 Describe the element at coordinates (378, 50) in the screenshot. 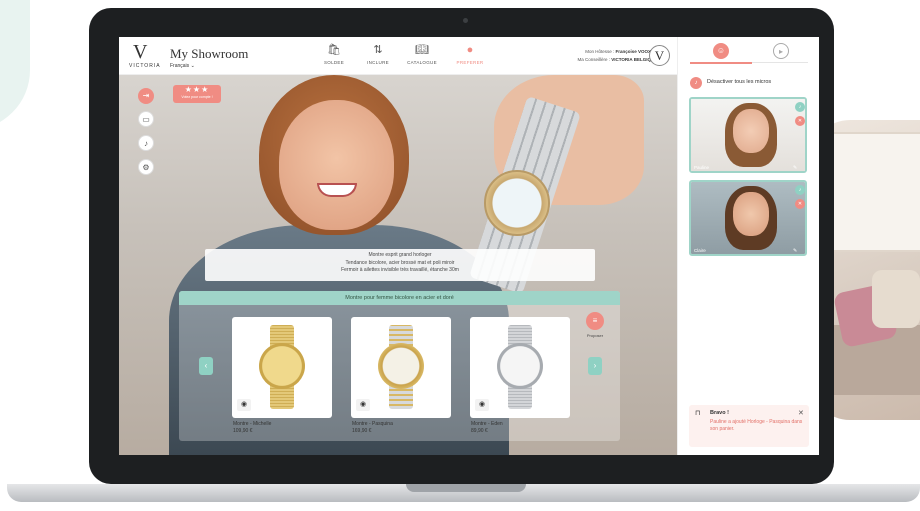

I see `sort-arrows-icon: ⇅` at that location.